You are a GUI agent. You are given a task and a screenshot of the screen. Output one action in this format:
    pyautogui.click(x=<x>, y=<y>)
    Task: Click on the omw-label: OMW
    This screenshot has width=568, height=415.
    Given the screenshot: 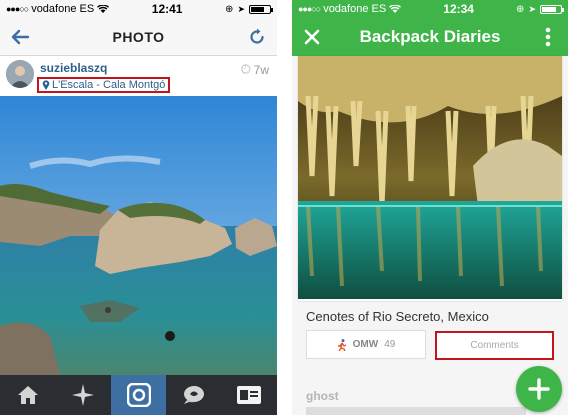 What is the action you would take?
    pyautogui.click(x=365, y=344)
    